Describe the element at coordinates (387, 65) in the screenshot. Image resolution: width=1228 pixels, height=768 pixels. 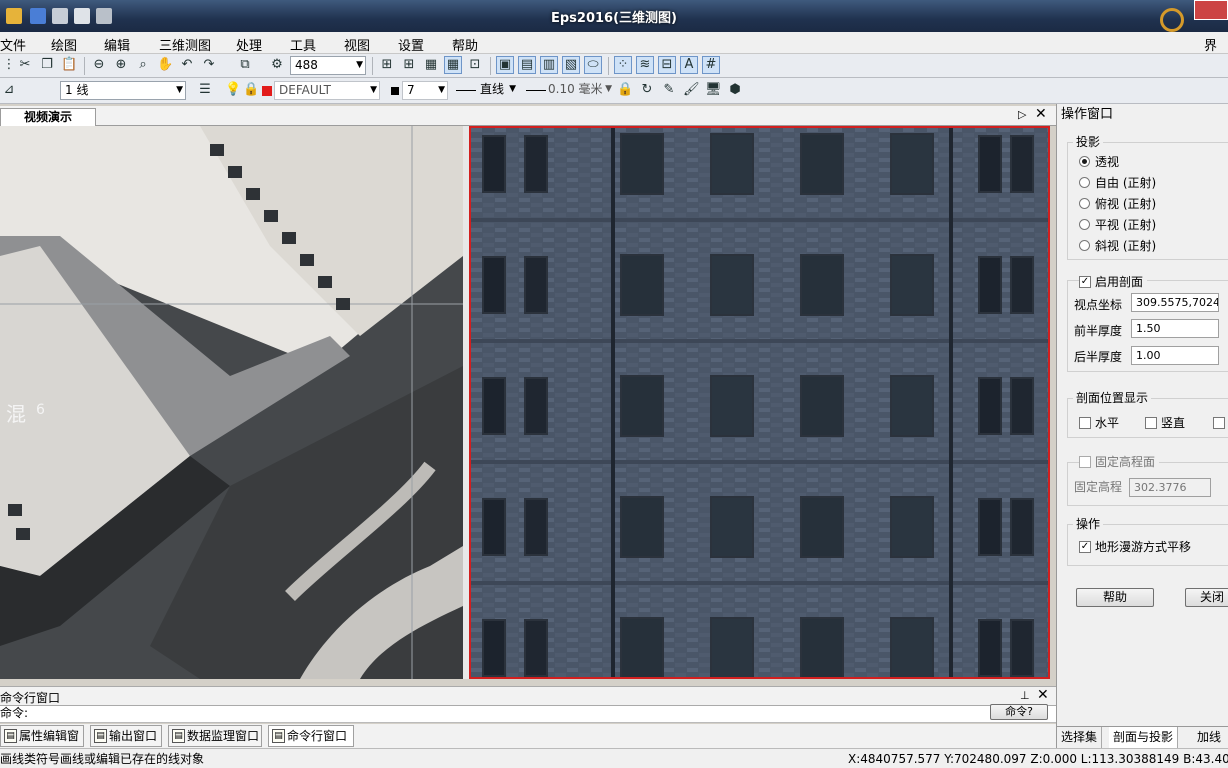
I see `grid-icon: ⊞` at that location.